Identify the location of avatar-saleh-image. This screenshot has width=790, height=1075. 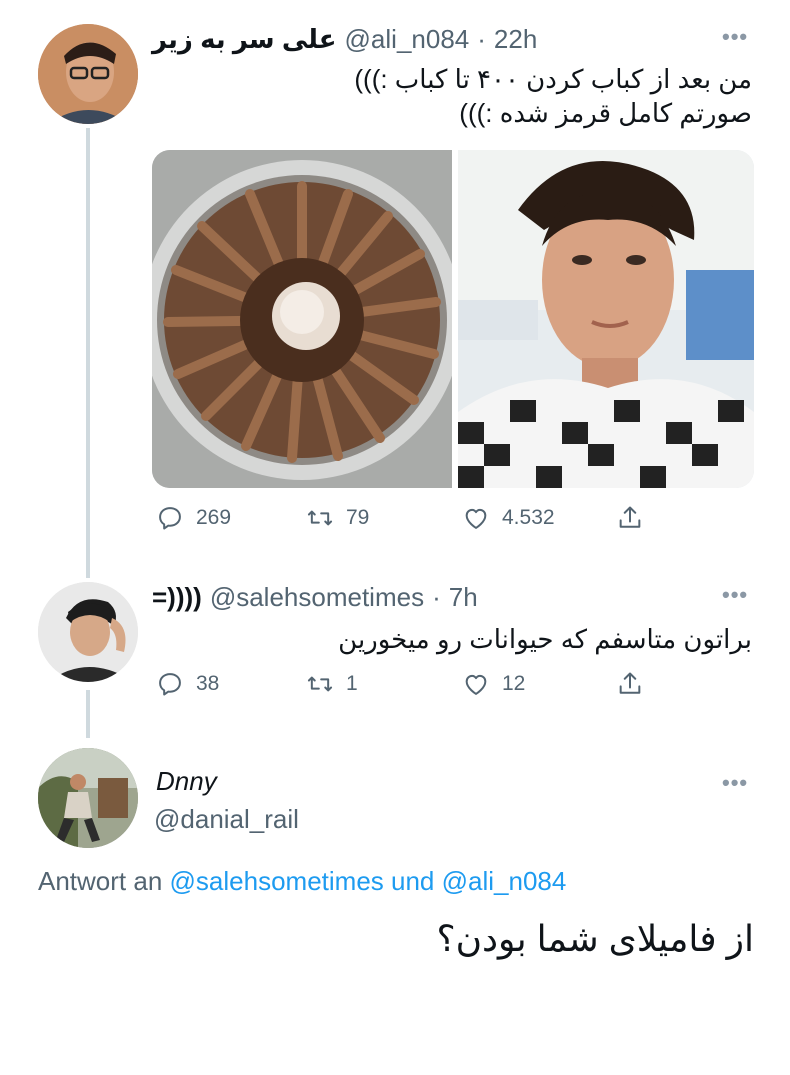
(88, 632).